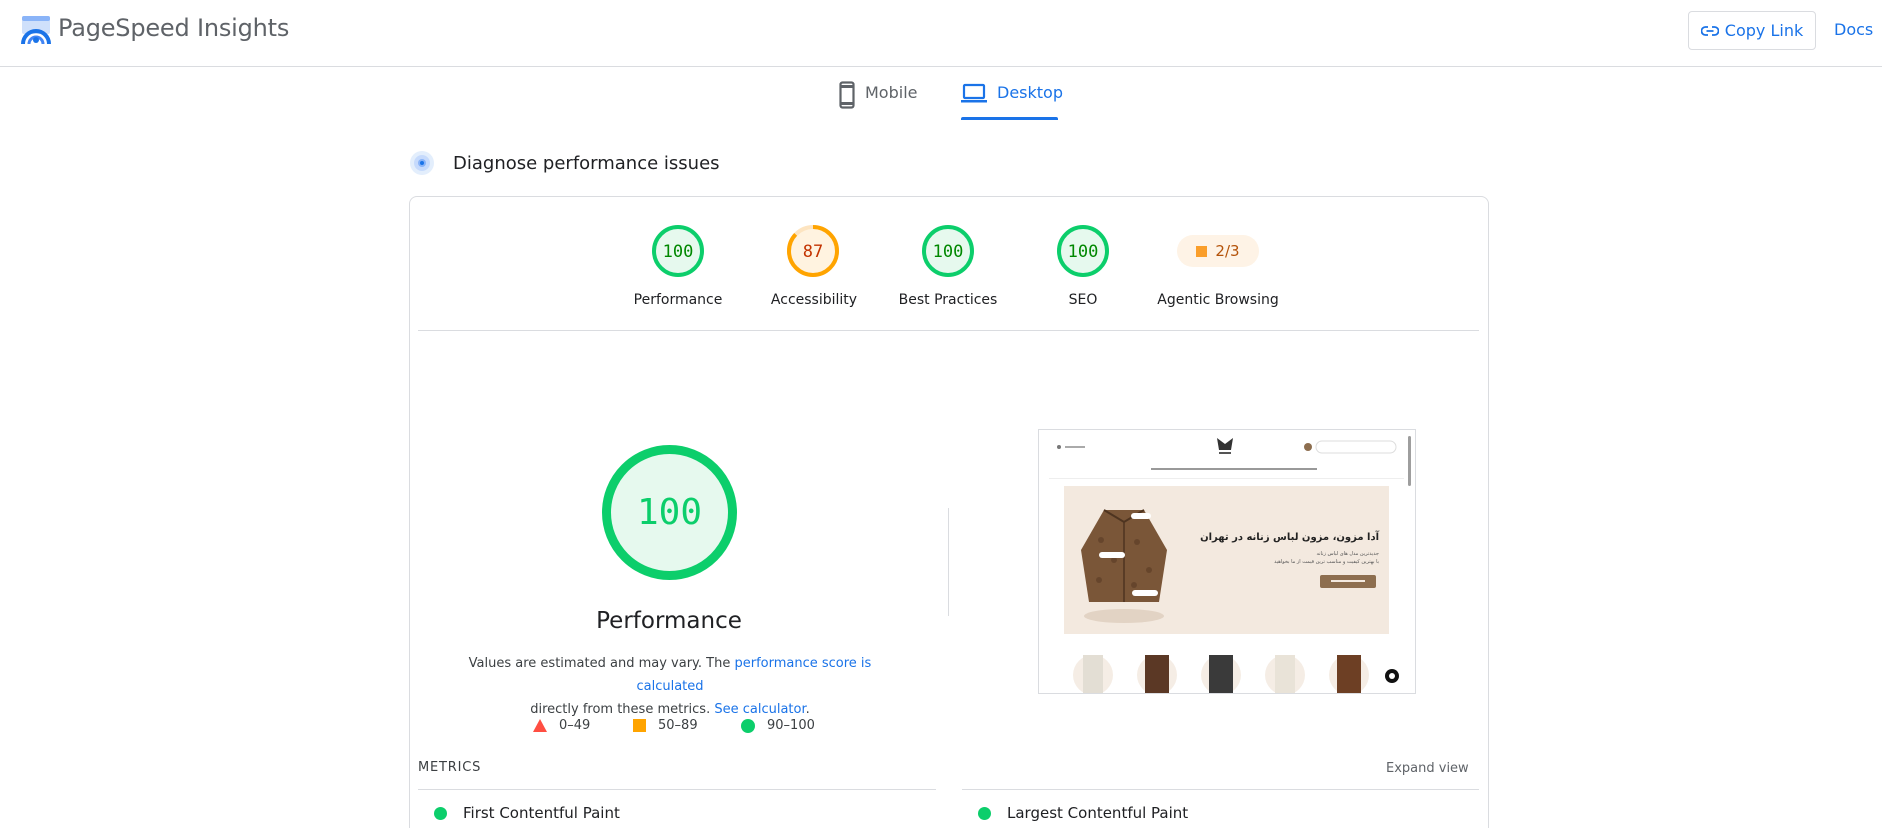 The image size is (1882, 828). Describe the element at coordinates (1709, 30) in the screenshot. I see `link-icon` at that location.